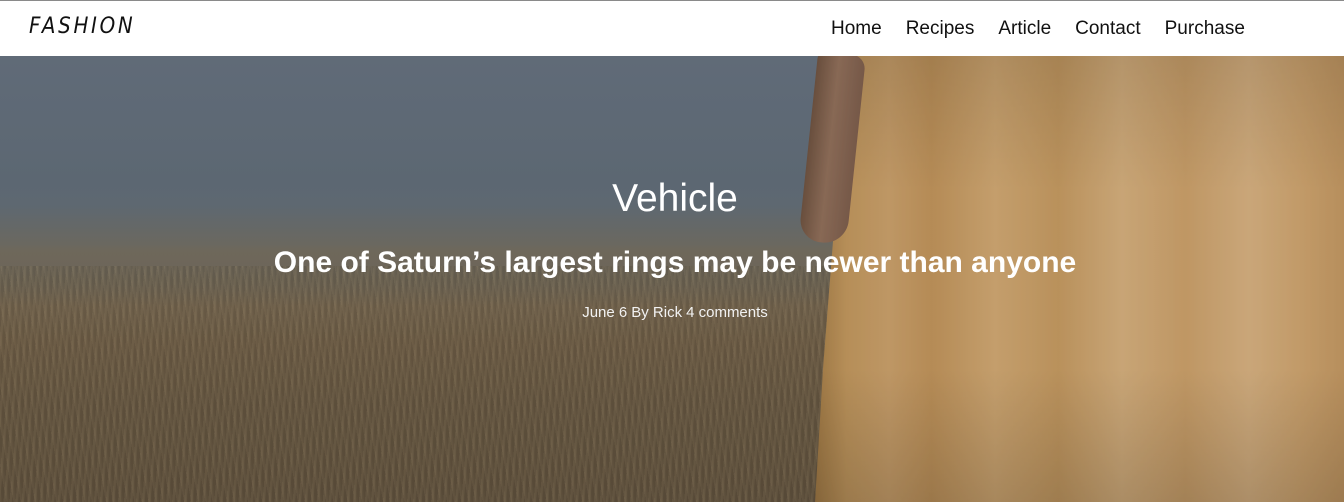 The image size is (1344, 502). I want to click on nav-recipes: Recipes, so click(940, 29).